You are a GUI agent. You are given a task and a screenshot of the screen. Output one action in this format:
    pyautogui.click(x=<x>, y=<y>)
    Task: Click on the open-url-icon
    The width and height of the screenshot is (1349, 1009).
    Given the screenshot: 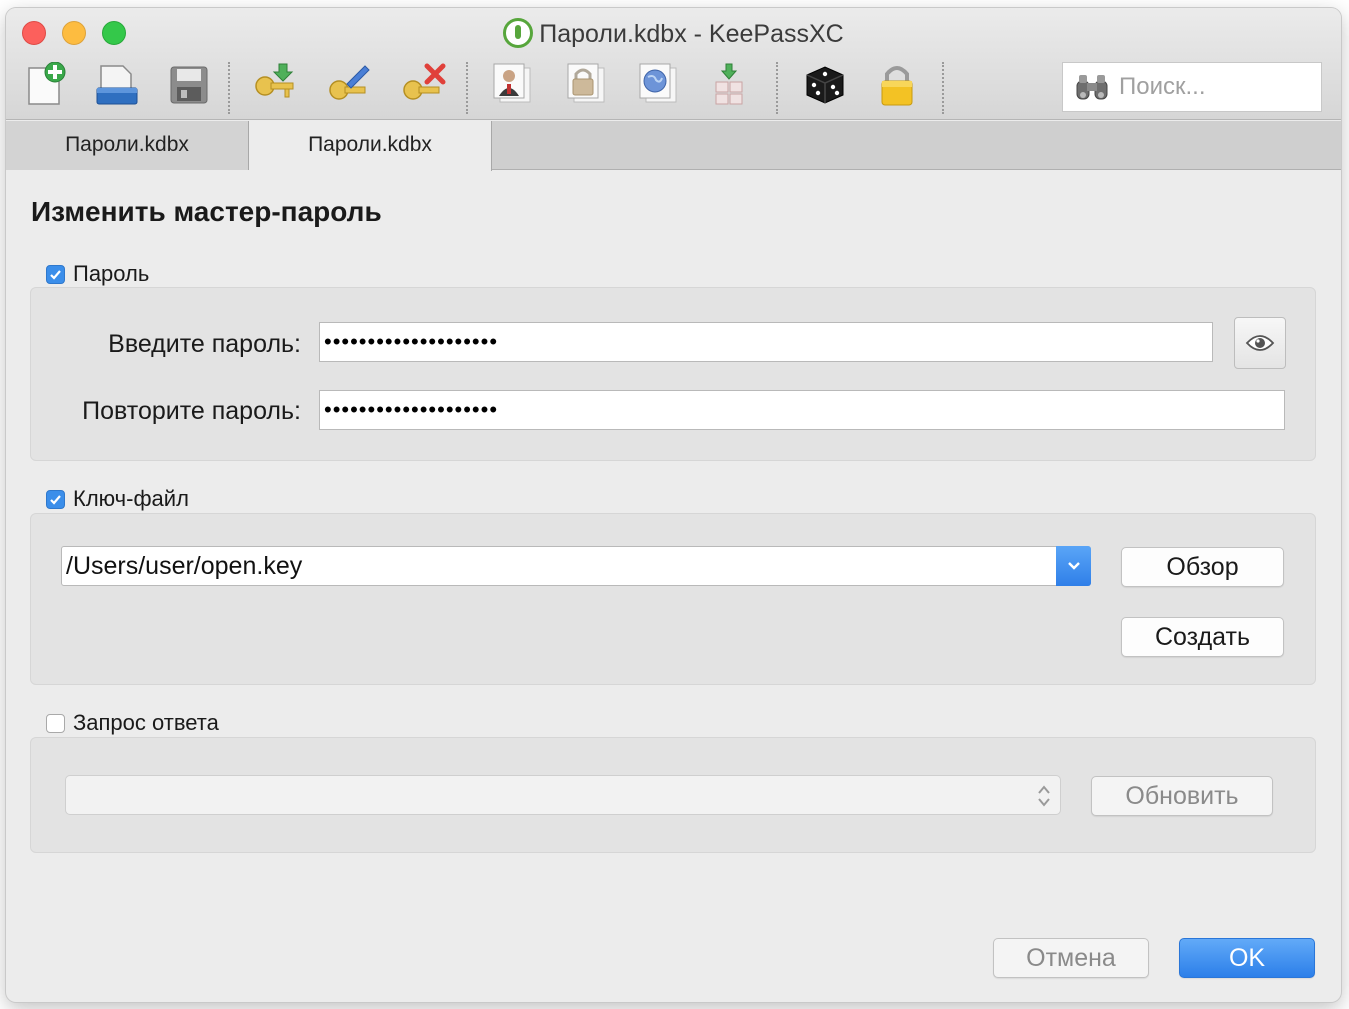 What is the action you would take?
    pyautogui.click(x=658, y=83)
    